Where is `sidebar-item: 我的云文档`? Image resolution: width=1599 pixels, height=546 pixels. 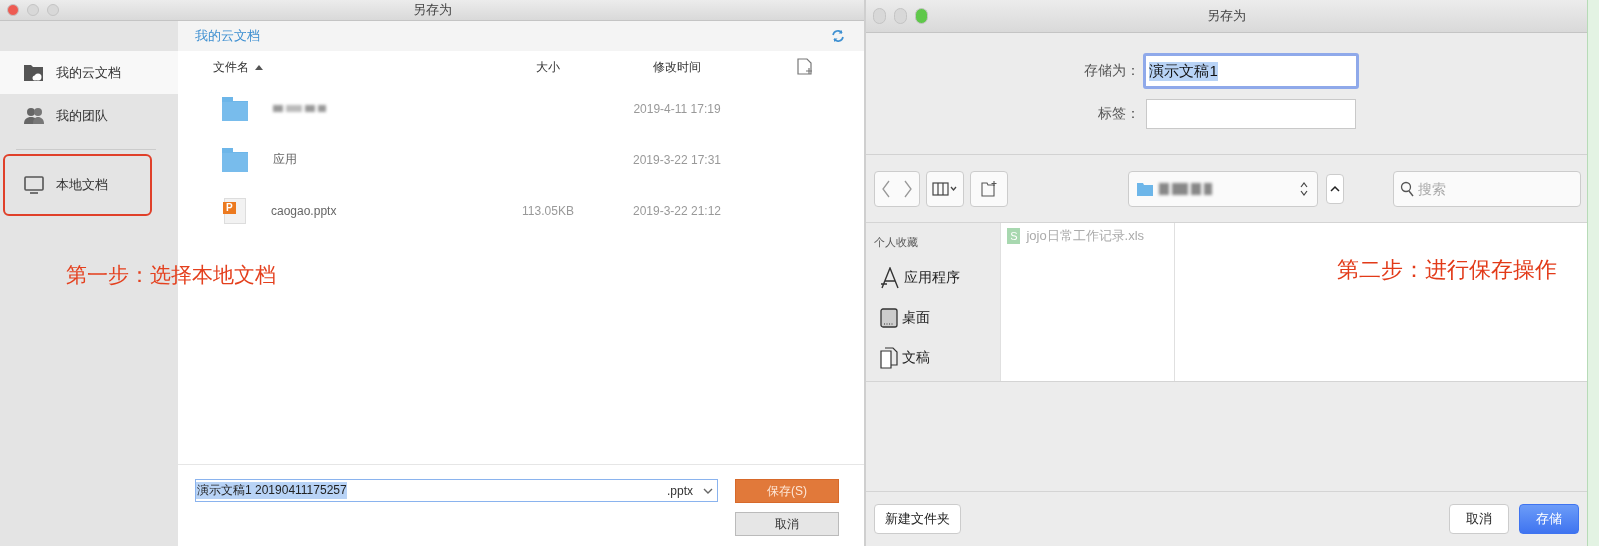
sidebar-item: 我的云文档 is located at coordinates (89, 72).